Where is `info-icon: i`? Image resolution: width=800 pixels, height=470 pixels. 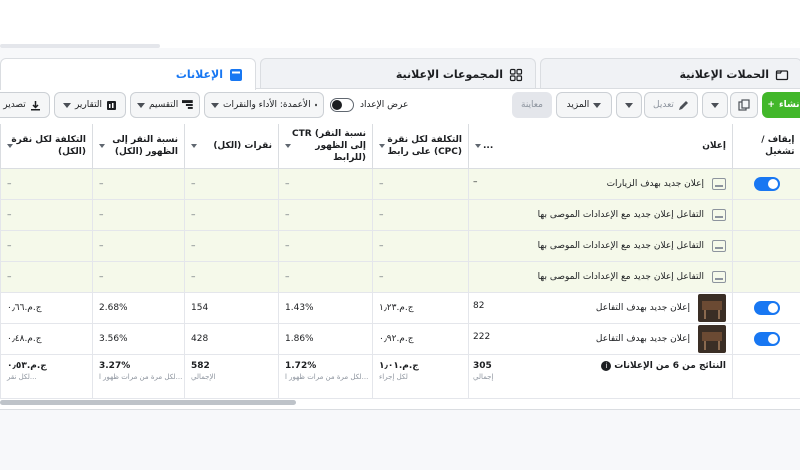
info-icon: i is located at coordinates (606, 366).